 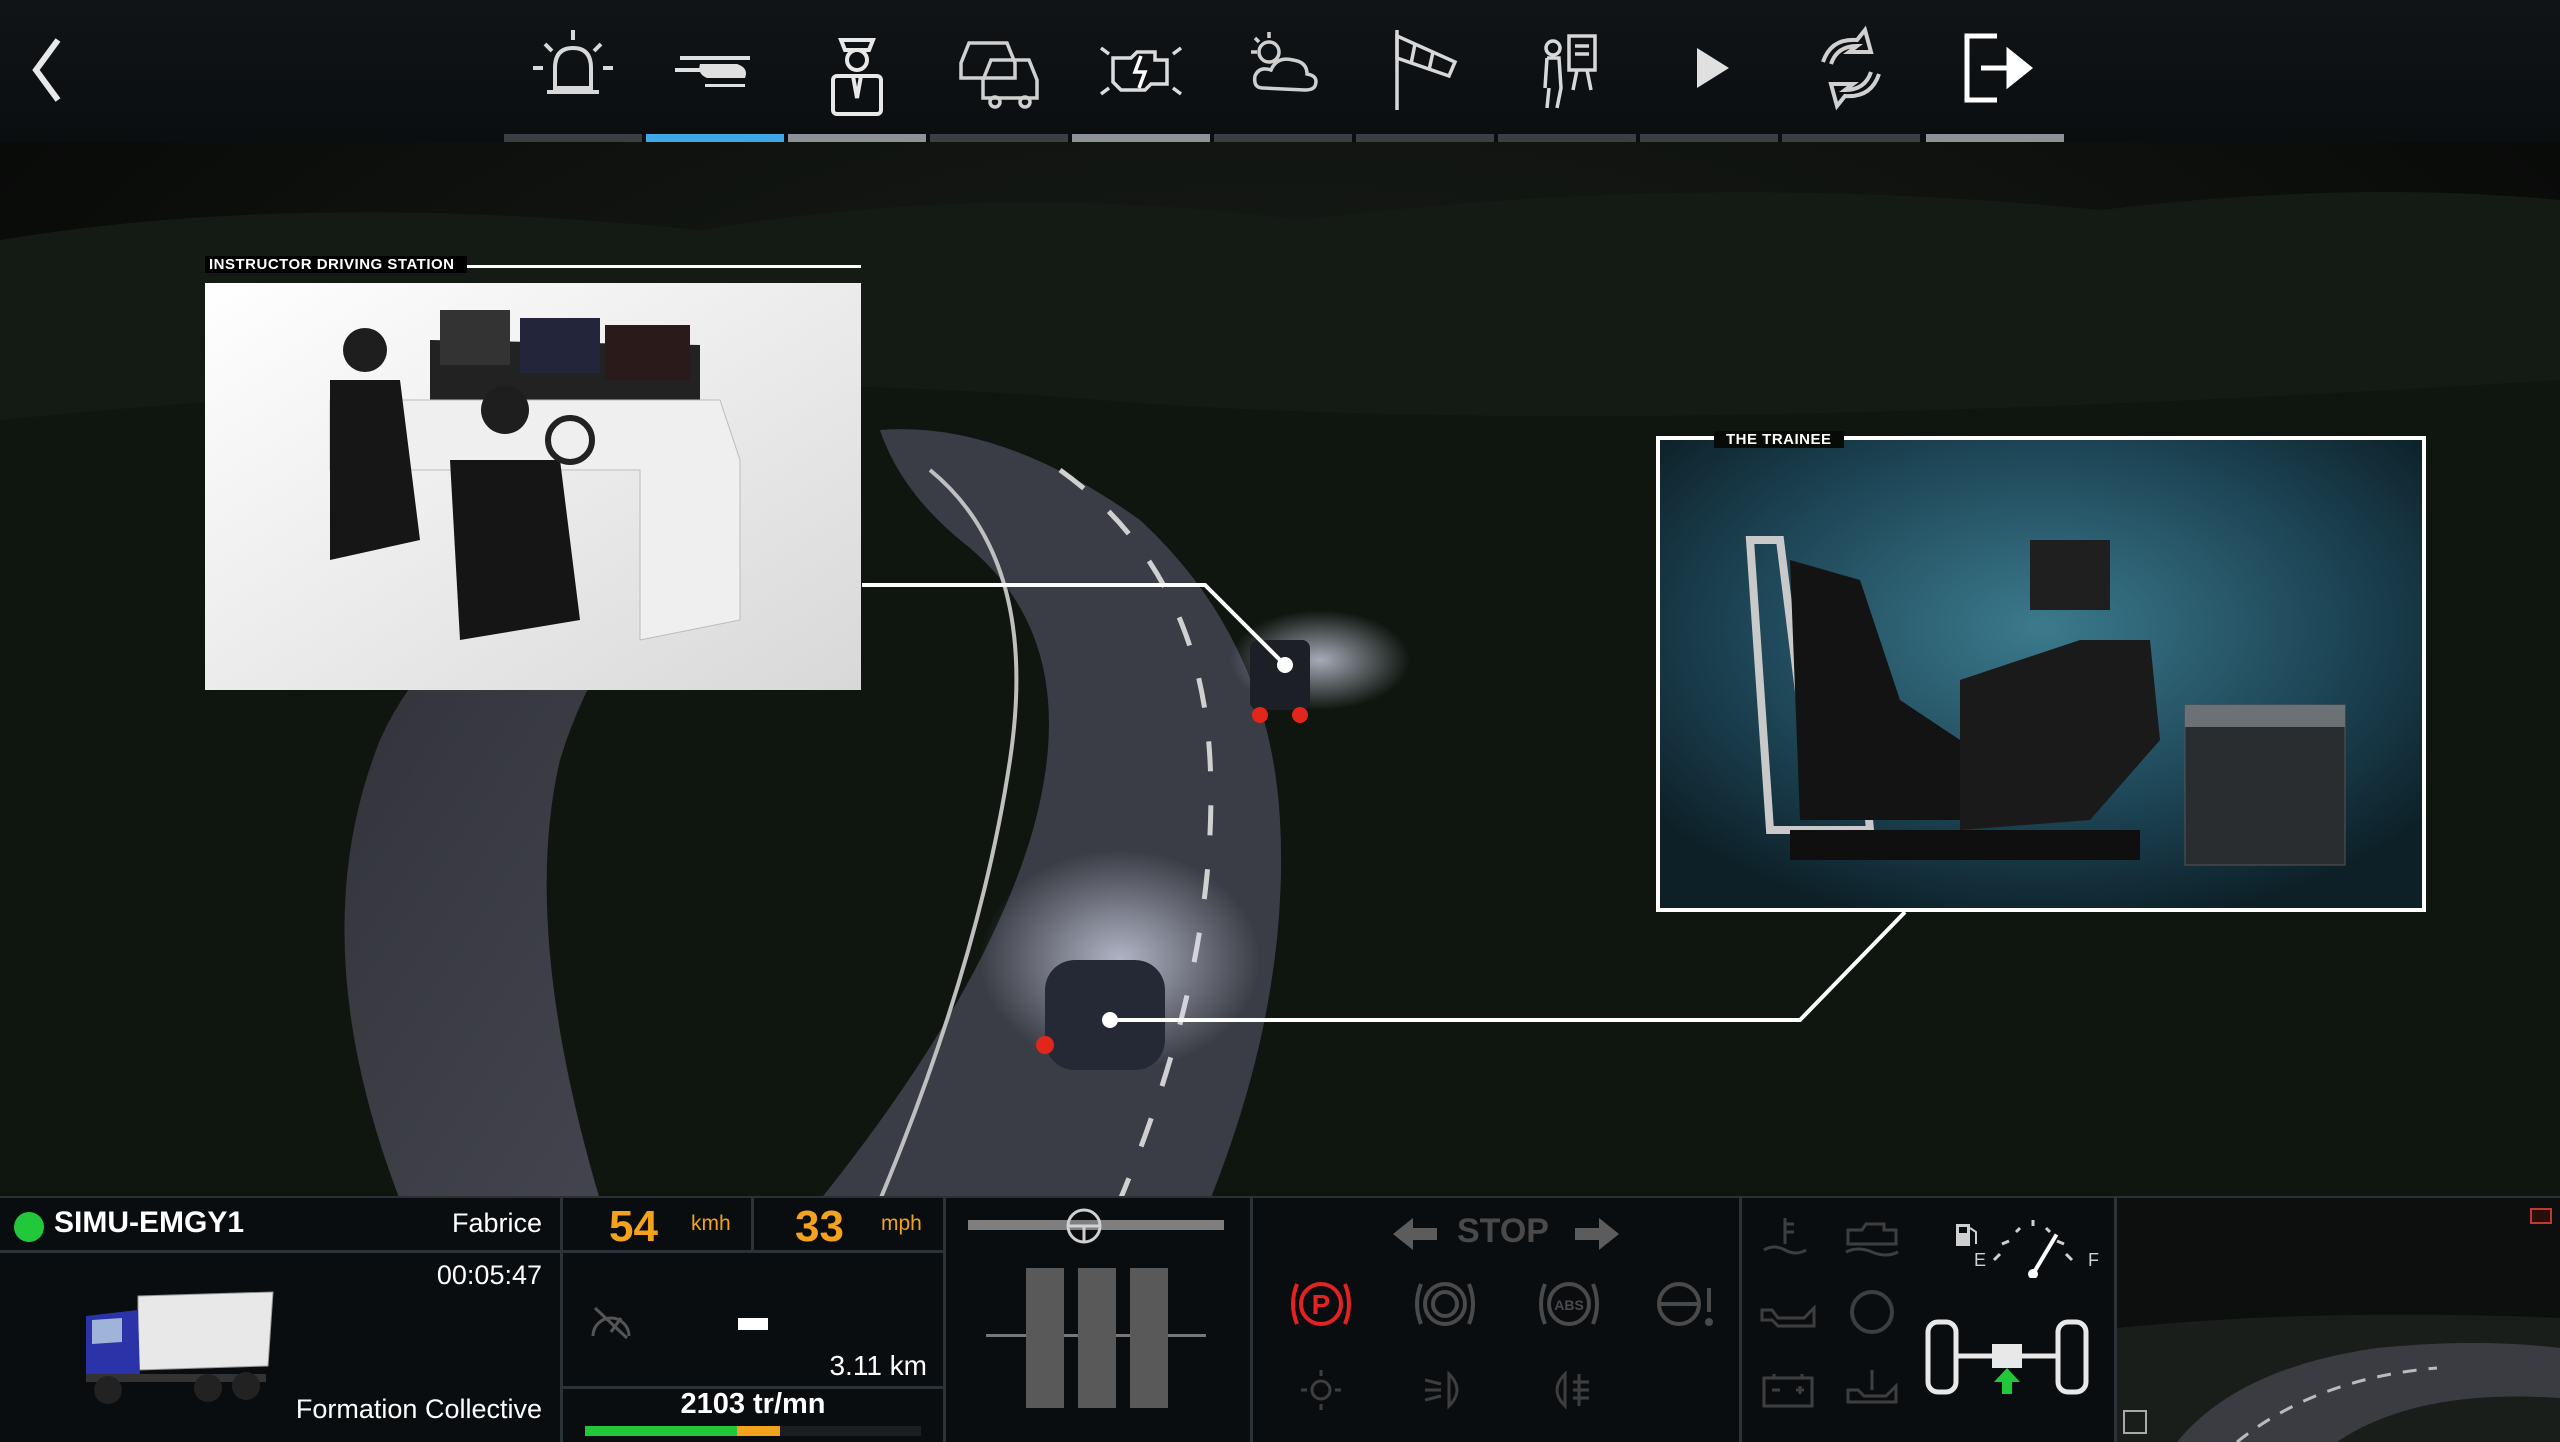 I want to click on tool-siren-button, so click(x=573, y=71).